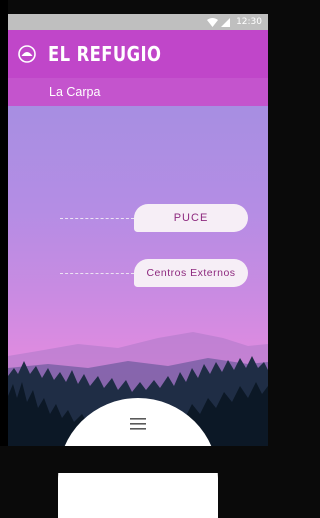 This screenshot has height=518, width=320. I want to click on option-puce-button: PUCE, so click(191, 218).